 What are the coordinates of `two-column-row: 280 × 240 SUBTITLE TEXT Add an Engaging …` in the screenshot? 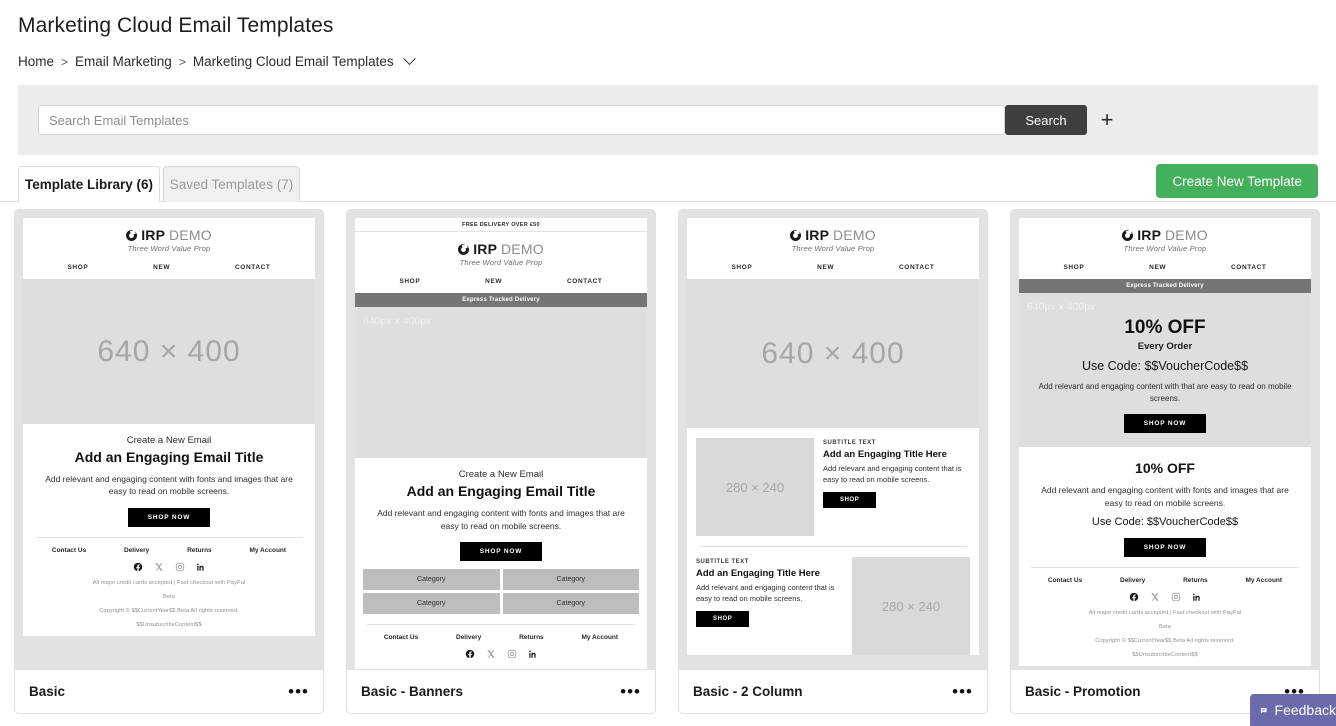 It's located at (833, 482).